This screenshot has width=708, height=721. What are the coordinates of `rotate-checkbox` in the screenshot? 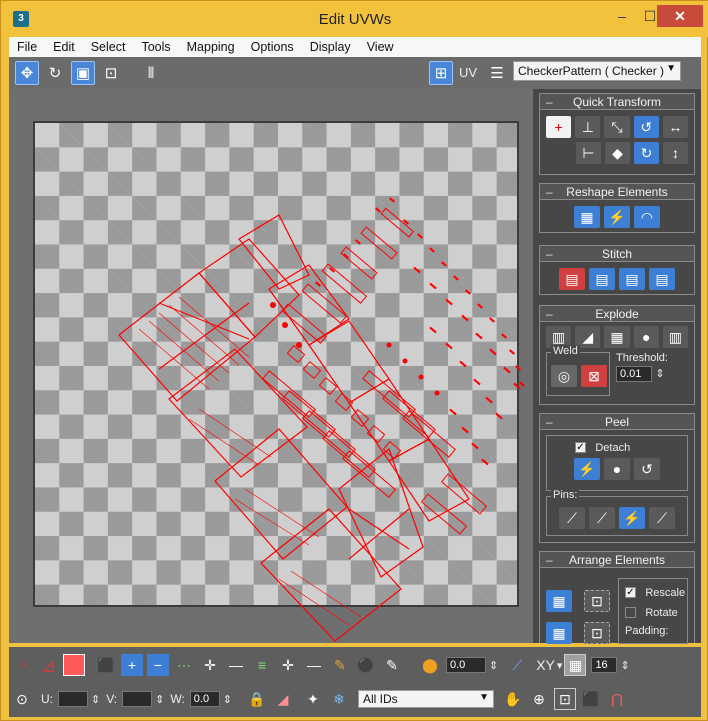 It's located at (630, 613).